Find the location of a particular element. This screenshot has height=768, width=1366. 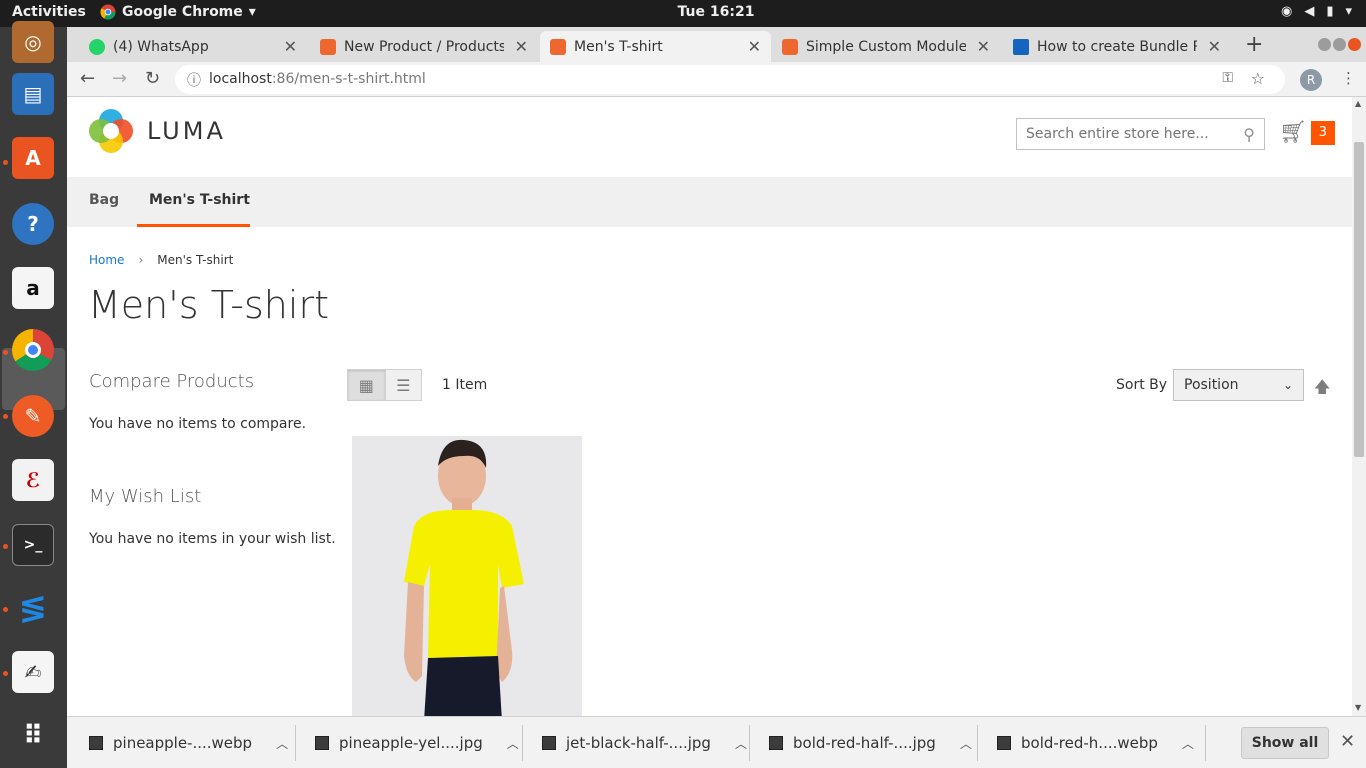

download-item: bold-red-h....webp ︿ is located at coordinates (1095, 742).